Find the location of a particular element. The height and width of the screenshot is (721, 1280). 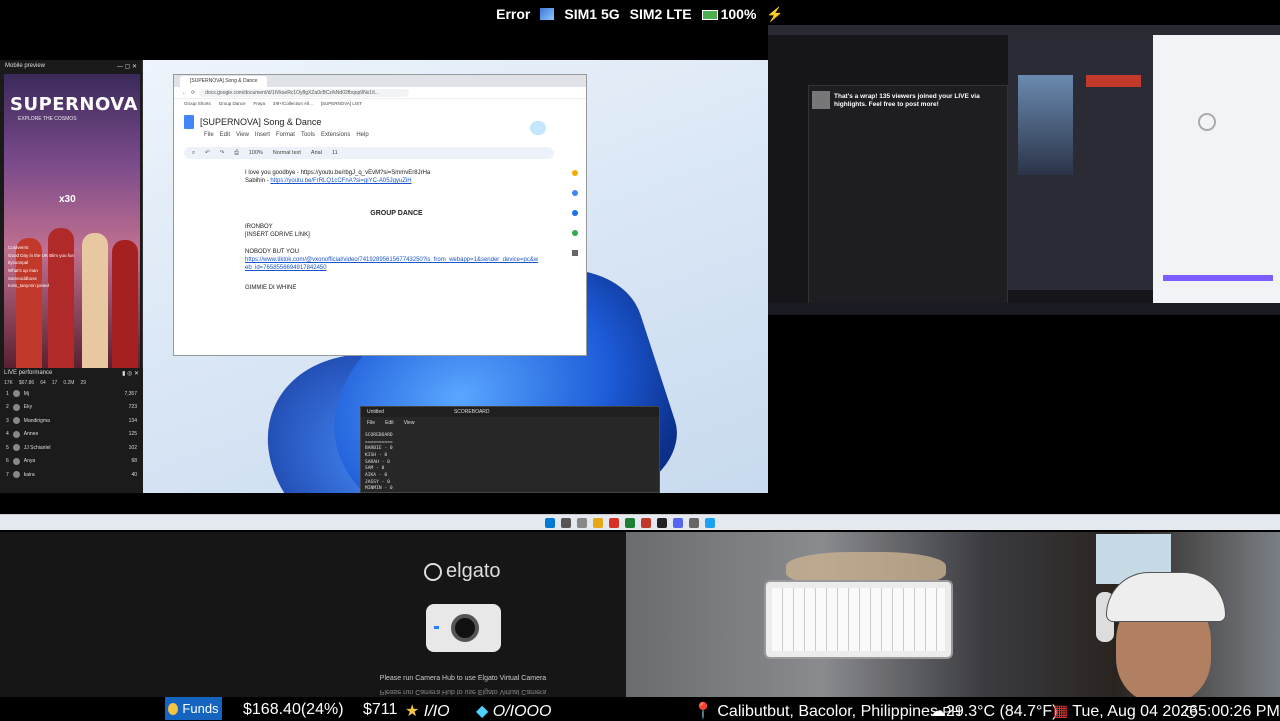

font-select: Arial is located at coordinates (316, 153).